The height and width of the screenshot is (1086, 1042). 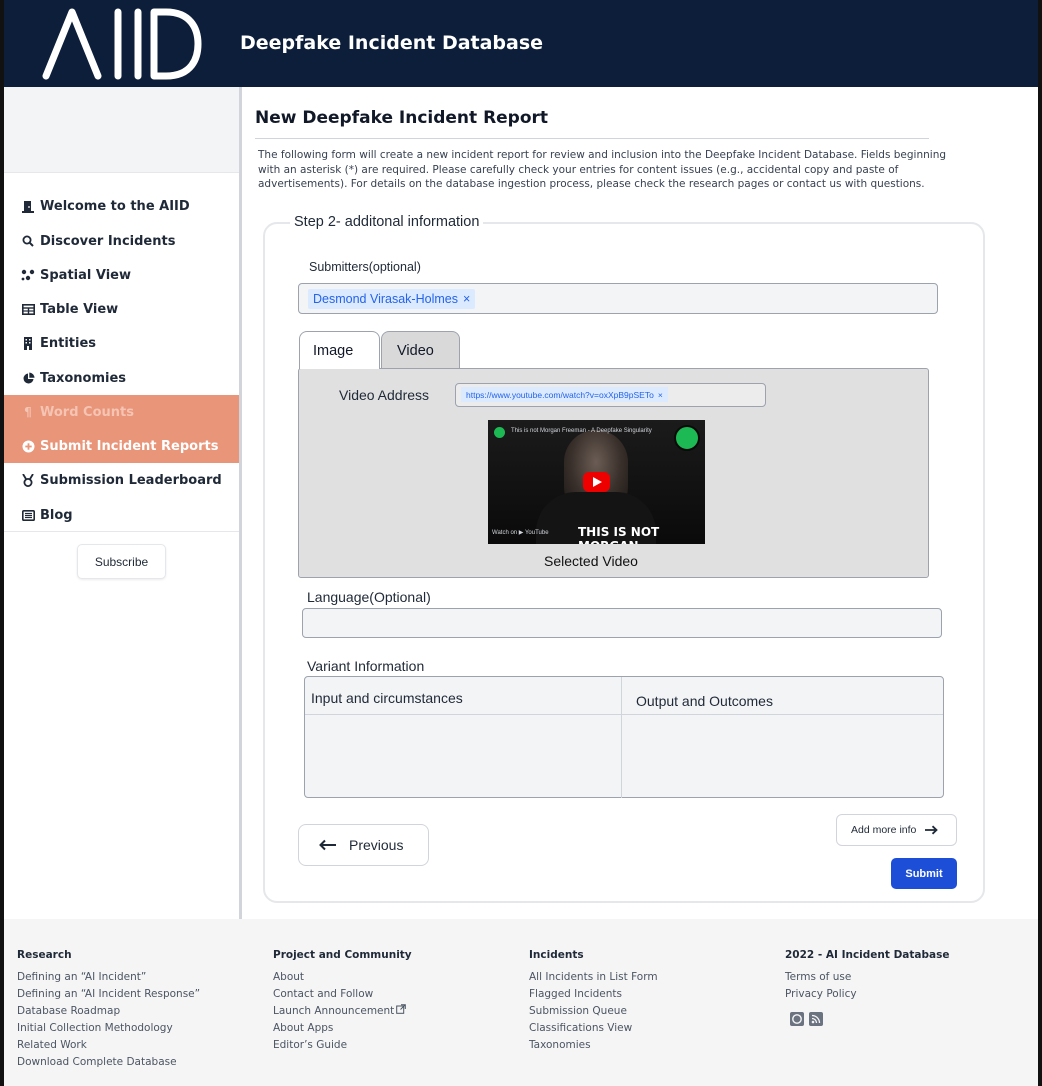 I want to click on footer-link: Download Complete Database, so click(x=108, y=1062).